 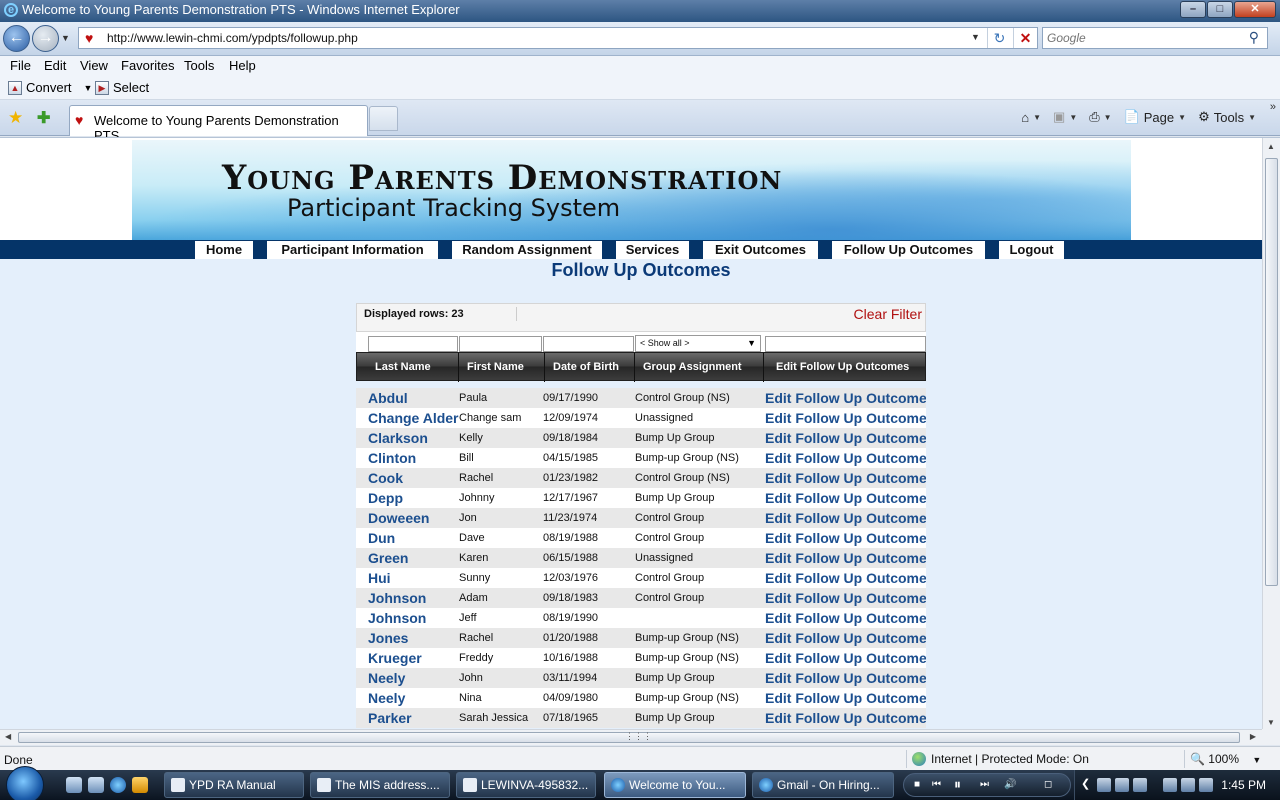 I want to click on cell-last-name: Change Alder, so click(x=414, y=418).